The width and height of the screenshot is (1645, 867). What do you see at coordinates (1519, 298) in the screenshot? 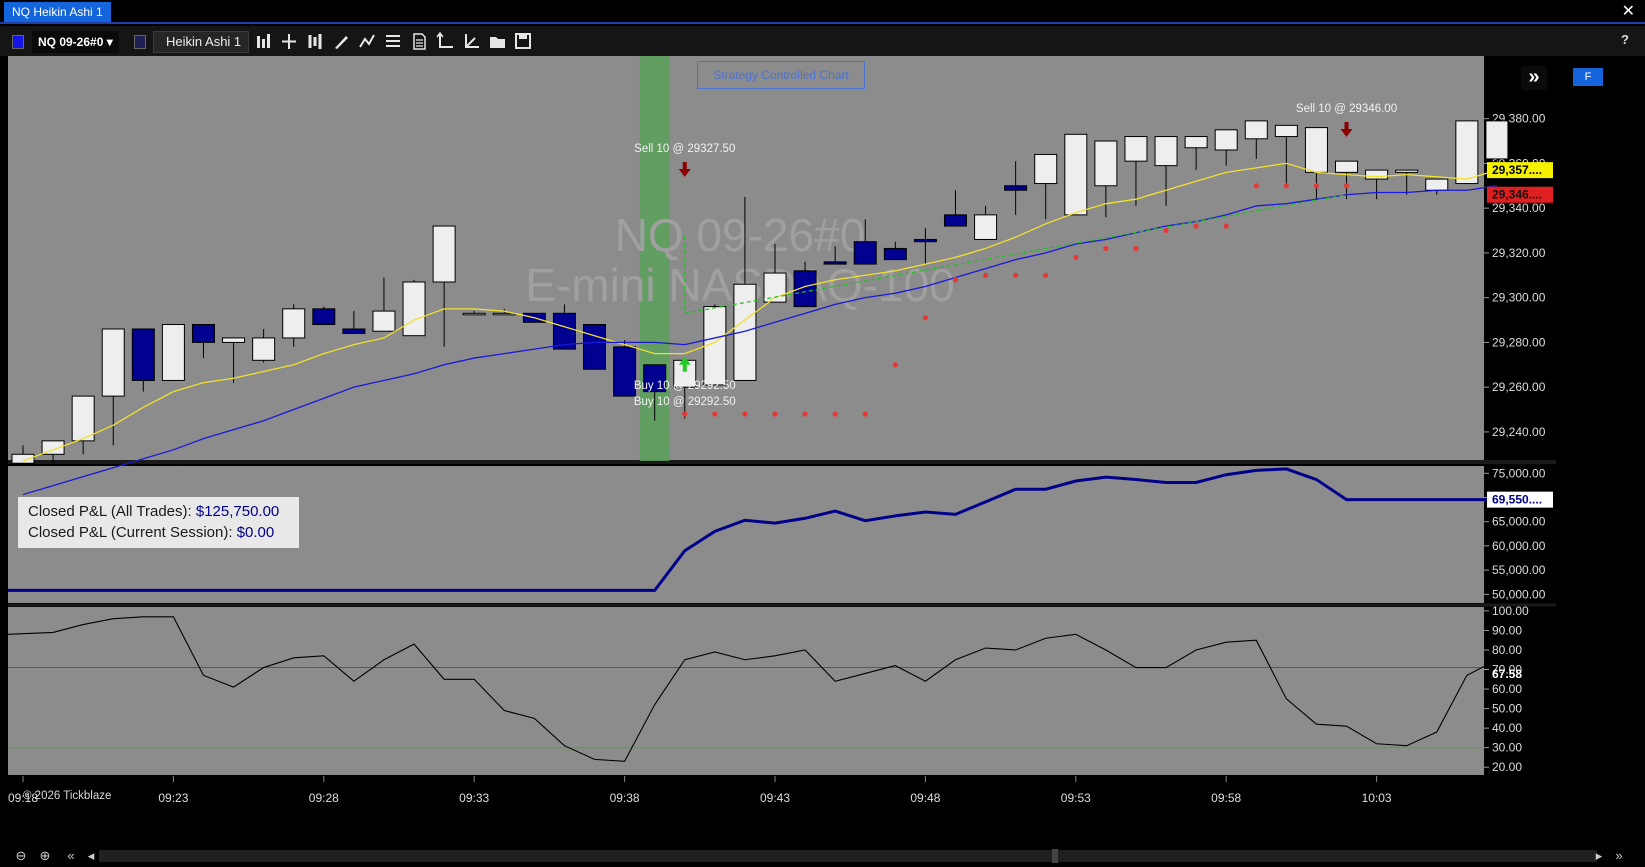
I see `price-axis-label: 29,300.00` at bounding box center [1519, 298].